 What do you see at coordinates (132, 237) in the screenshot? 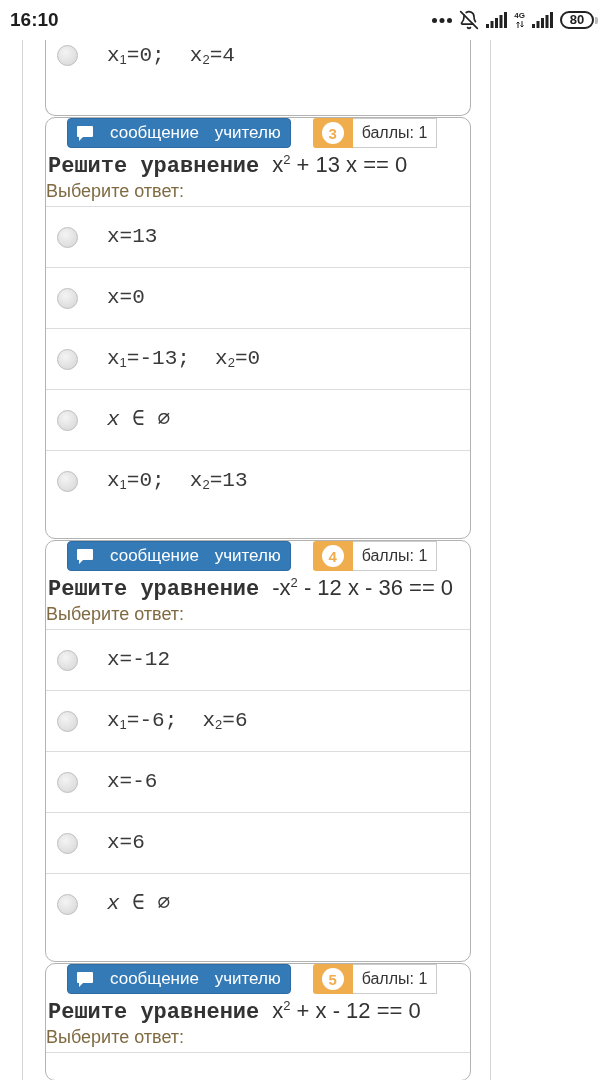
I see `answer-option-text: x=13` at bounding box center [132, 237].